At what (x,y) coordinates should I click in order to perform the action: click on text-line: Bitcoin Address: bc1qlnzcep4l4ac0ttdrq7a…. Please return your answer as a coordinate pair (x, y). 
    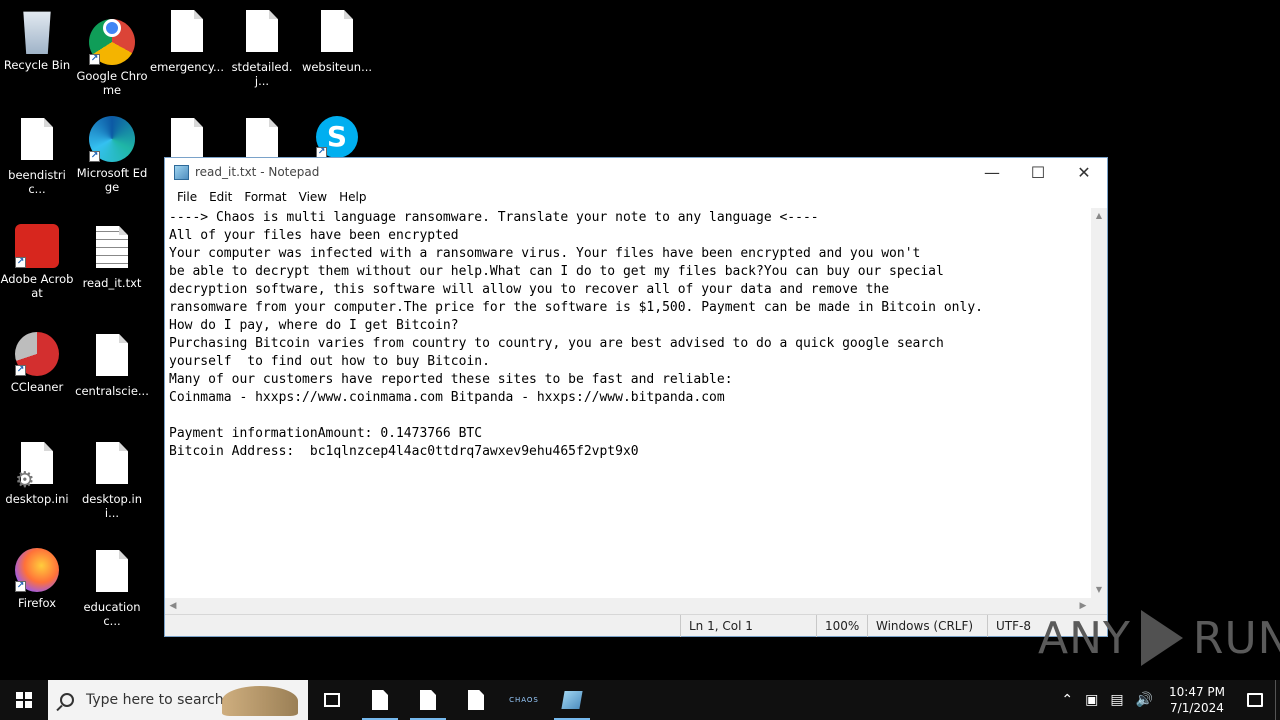
    Looking at the image, I should click on (404, 451).